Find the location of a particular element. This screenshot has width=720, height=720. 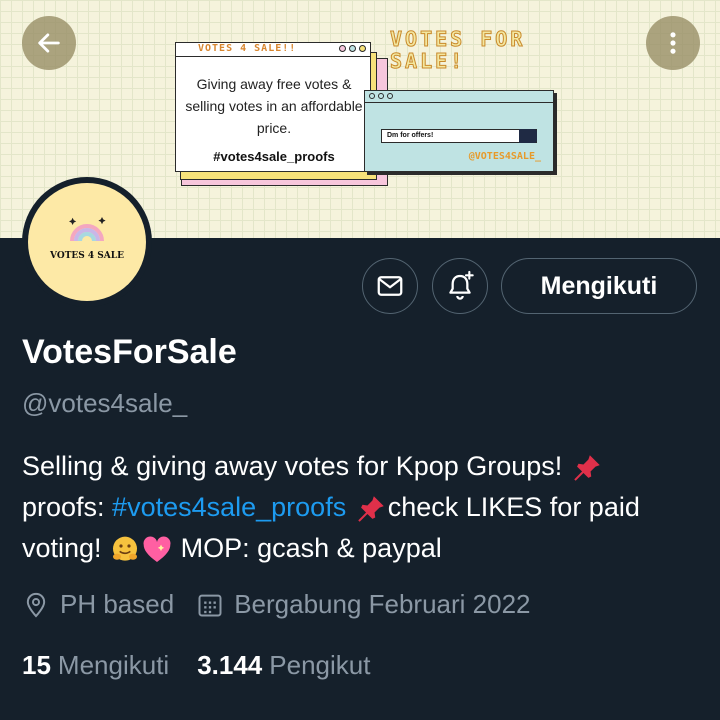

banner-dm-text: Dm for offers! is located at coordinates (410, 135).